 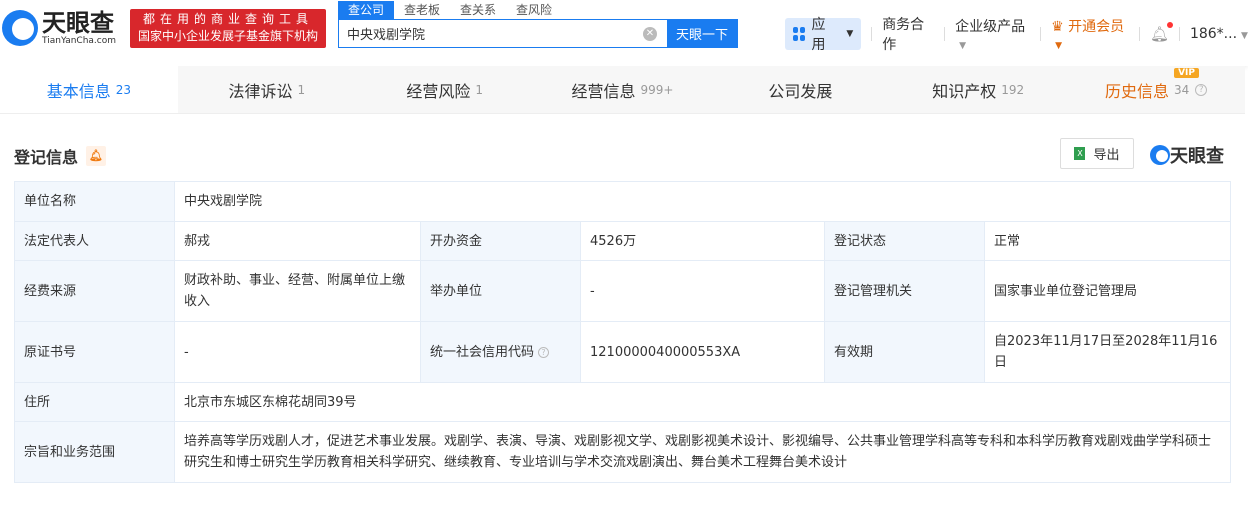 I want to click on table-row: 住所 北京市东城区东棉花胡同39号, so click(x=623, y=402).